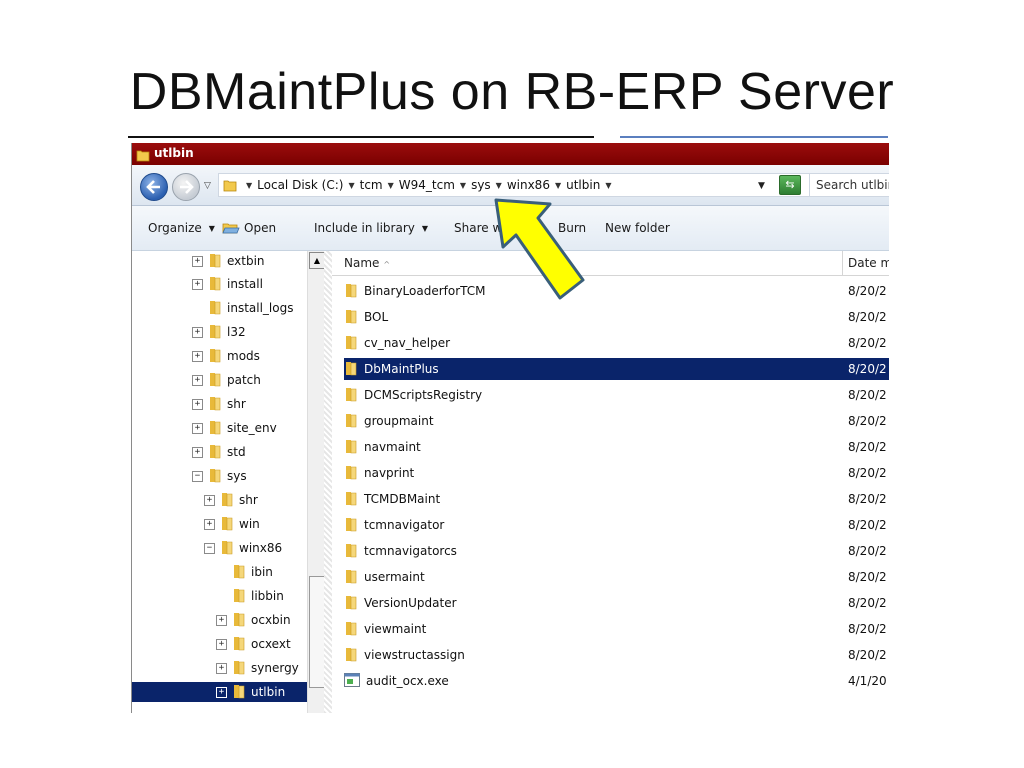 Image resolution: width=1024 pixels, height=768 pixels. I want to click on organize-button: Organize ▼, so click(181, 228).